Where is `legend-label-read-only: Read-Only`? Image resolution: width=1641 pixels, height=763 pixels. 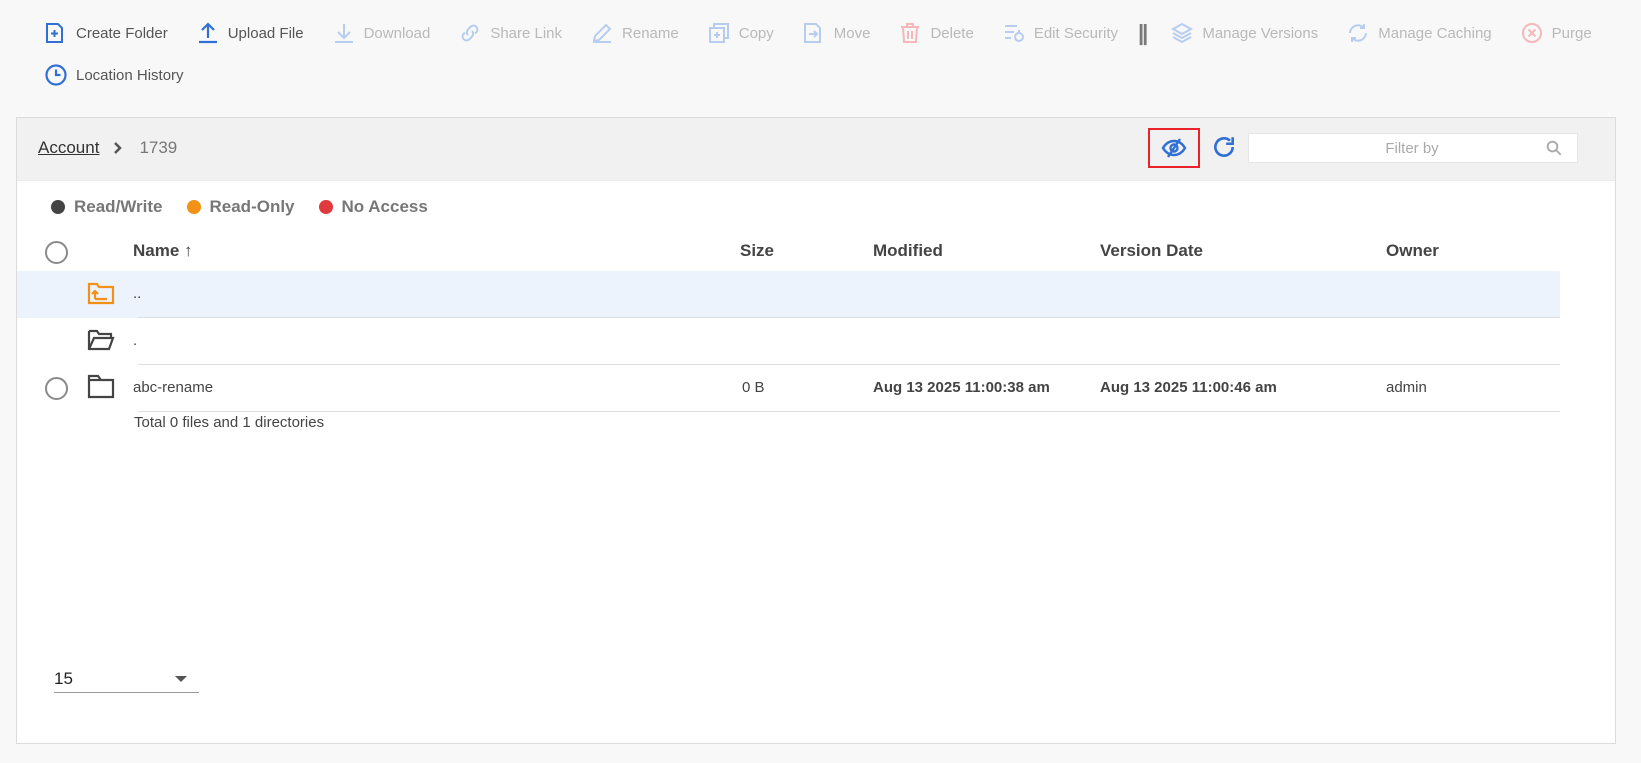
legend-label-read-only: Read-Only is located at coordinates (252, 206).